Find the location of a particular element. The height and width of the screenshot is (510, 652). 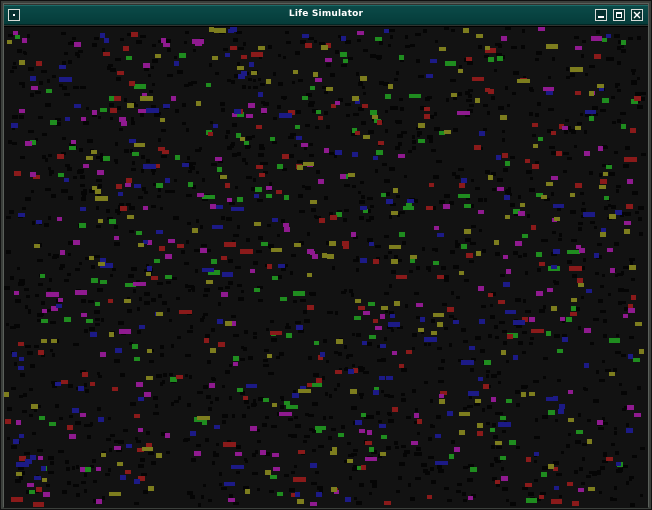

title-bar: Life Simulator is located at coordinates (326, 15).